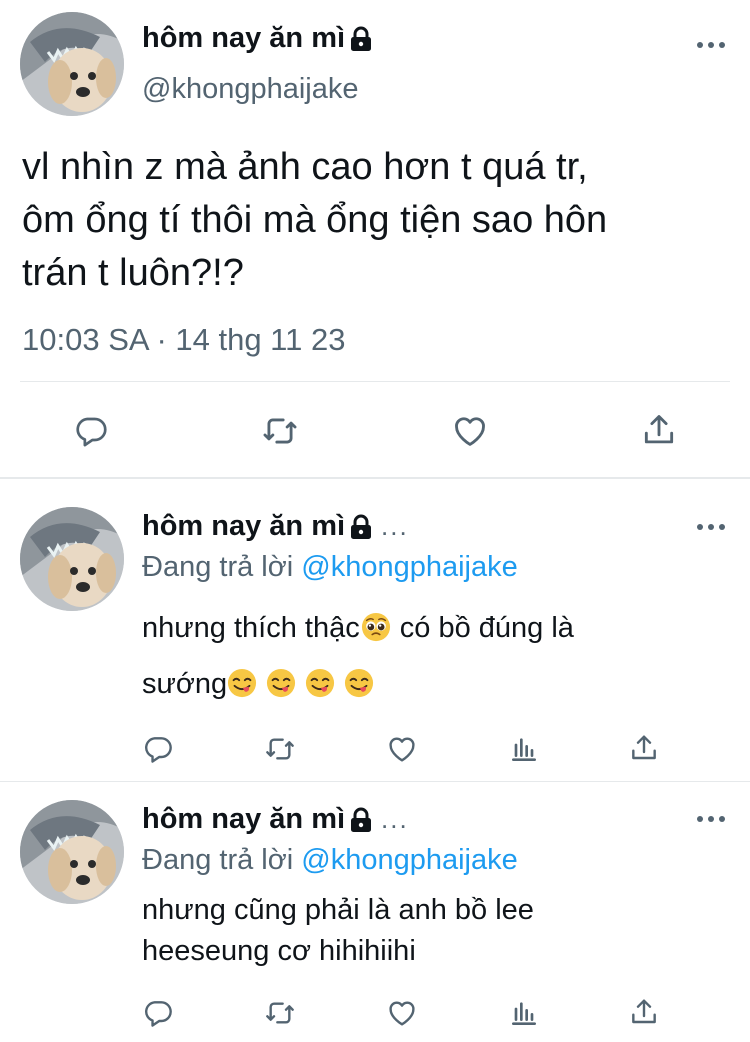 The image size is (750, 1042). Describe the element at coordinates (437, 656) in the screenshot. I see `reply-text: nhưng thích thậc có bồ đúng là sướng` at that location.